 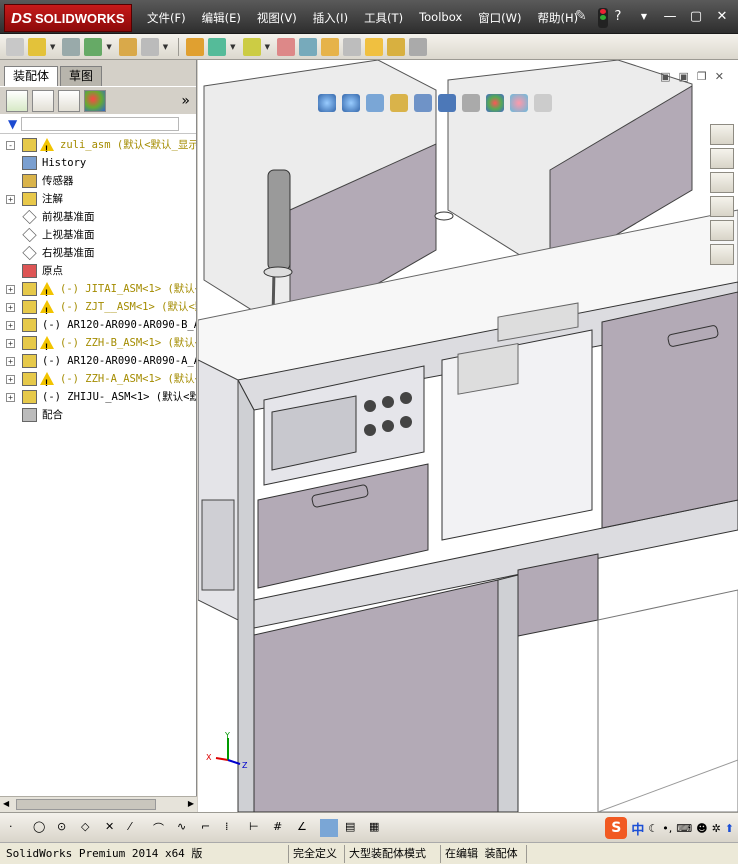 I want to click on trim-icon: ✕, so click(x=113, y=828).